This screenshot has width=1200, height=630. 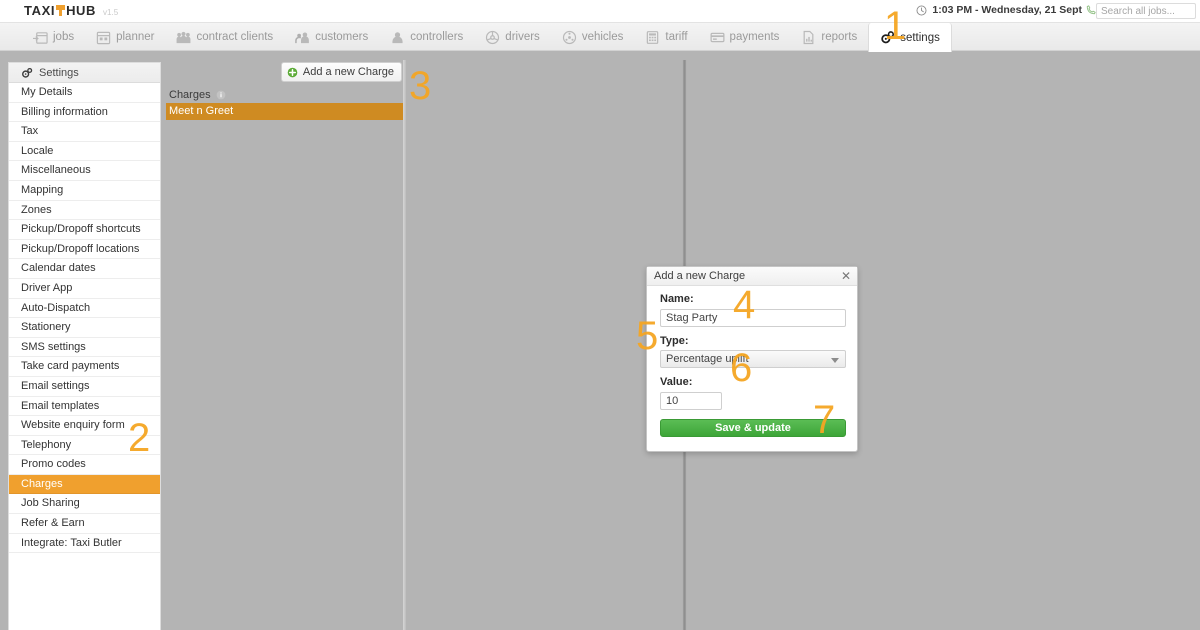 What do you see at coordinates (81, 10) in the screenshot?
I see `logo-text-right: HUB` at bounding box center [81, 10].